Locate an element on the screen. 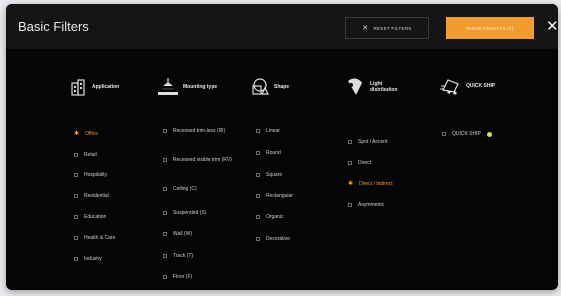 The image size is (561, 296). option-label: Recessed trim-less (RI) is located at coordinates (199, 131).